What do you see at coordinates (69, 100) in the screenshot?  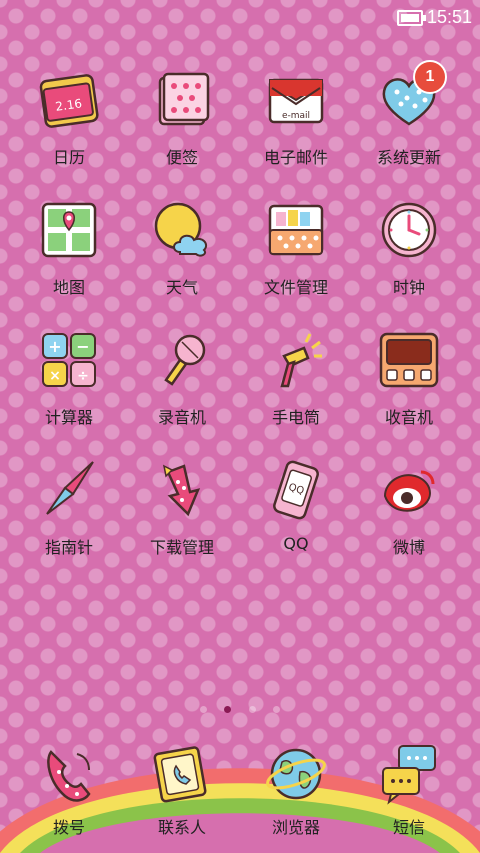 I see `calendar-icon: 2.16` at bounding box center [69, 100].